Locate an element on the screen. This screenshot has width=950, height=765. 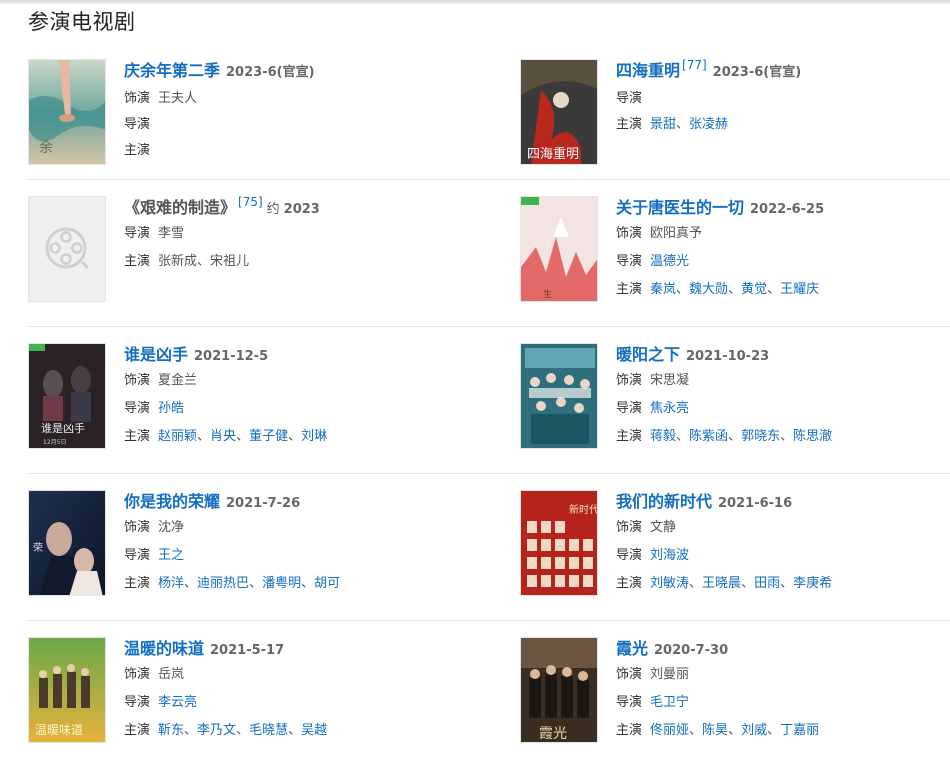
show-title-link: 温暖的味道 is located at coordinates (164, 648).